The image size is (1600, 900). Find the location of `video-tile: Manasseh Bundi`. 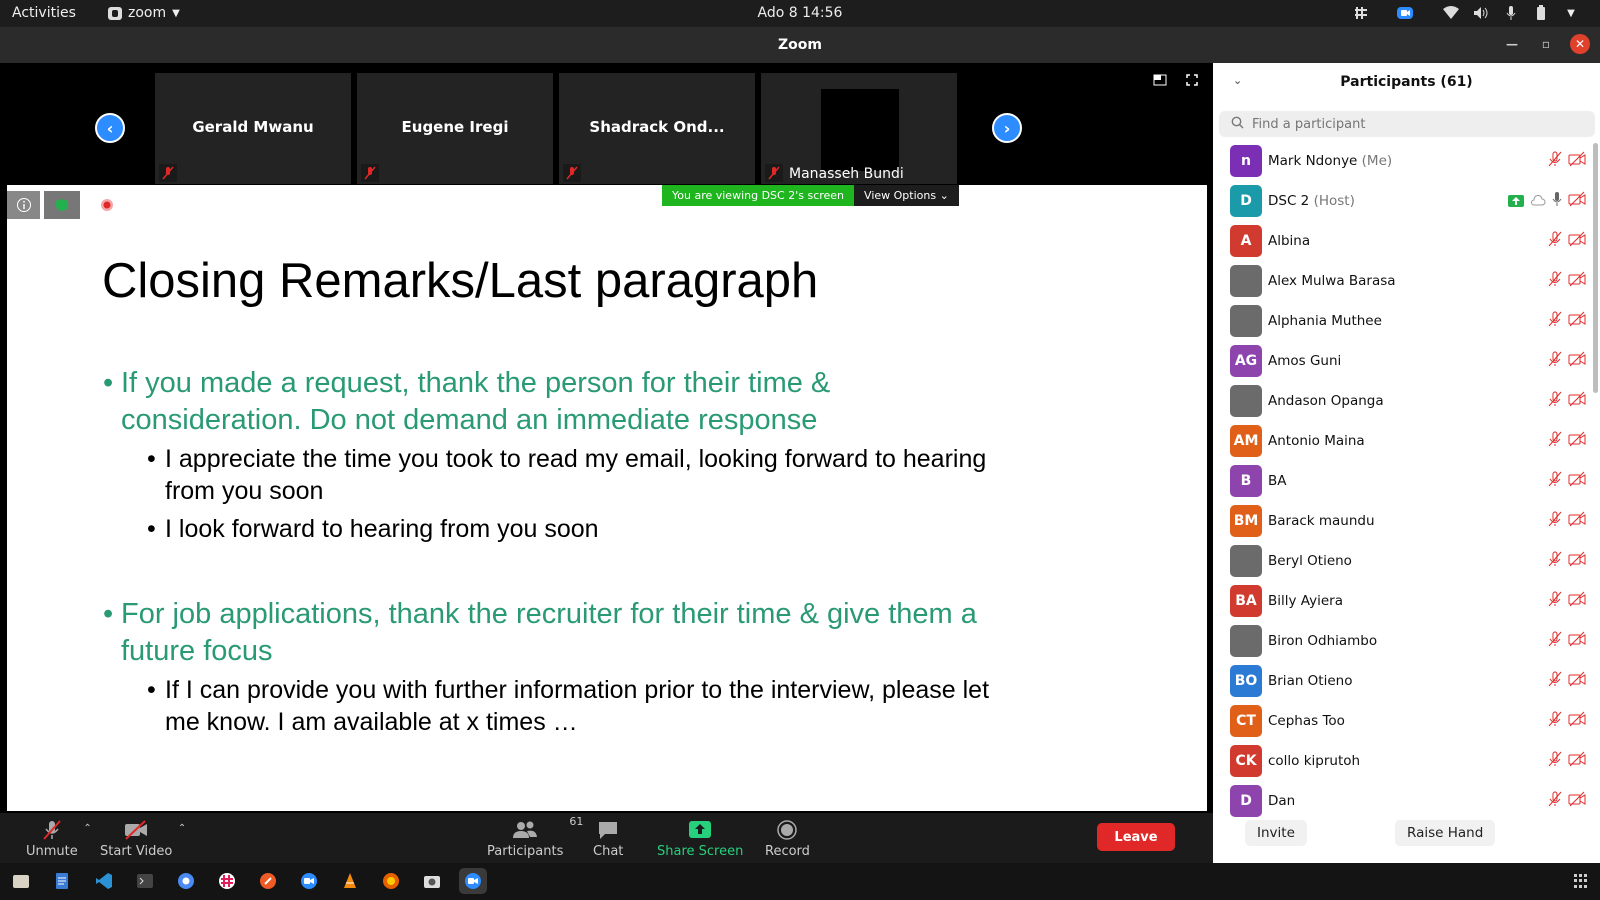

video-tile: Manasseh Bundi is located at coordinates (859, 128).